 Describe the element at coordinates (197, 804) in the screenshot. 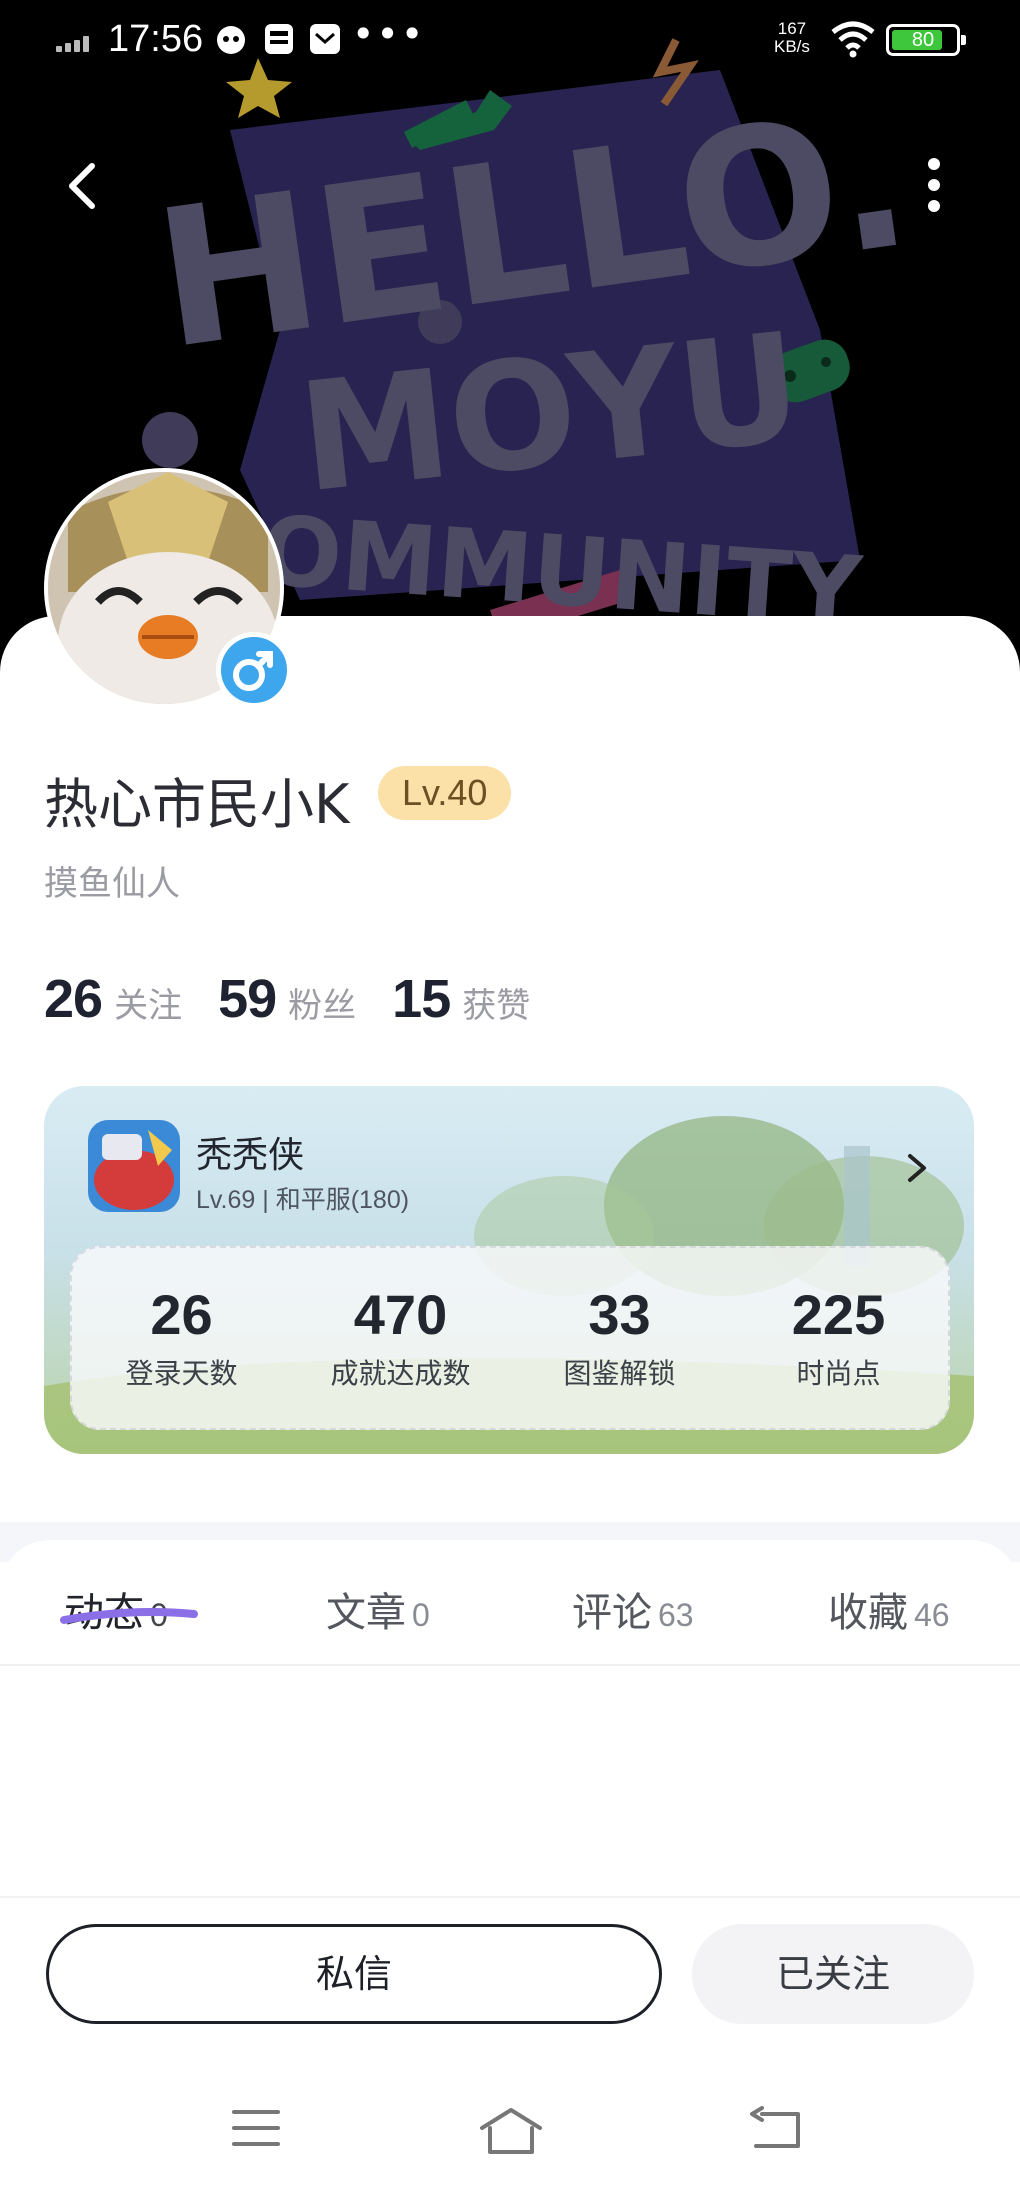

I see `username: 热心市民小K` at that location.